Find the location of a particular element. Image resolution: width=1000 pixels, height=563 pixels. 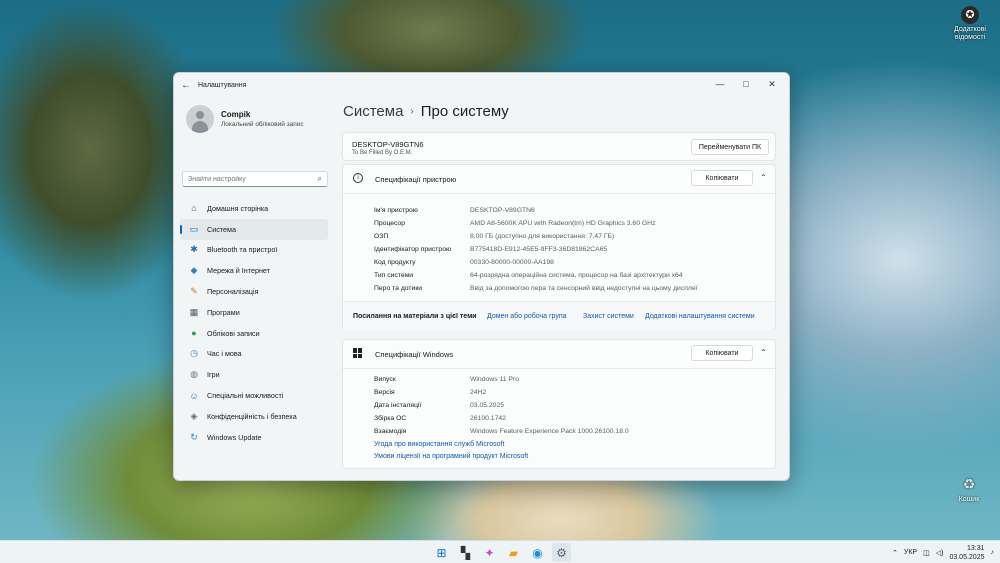

network-icon: ◫ is located at coordinates (926, 553).